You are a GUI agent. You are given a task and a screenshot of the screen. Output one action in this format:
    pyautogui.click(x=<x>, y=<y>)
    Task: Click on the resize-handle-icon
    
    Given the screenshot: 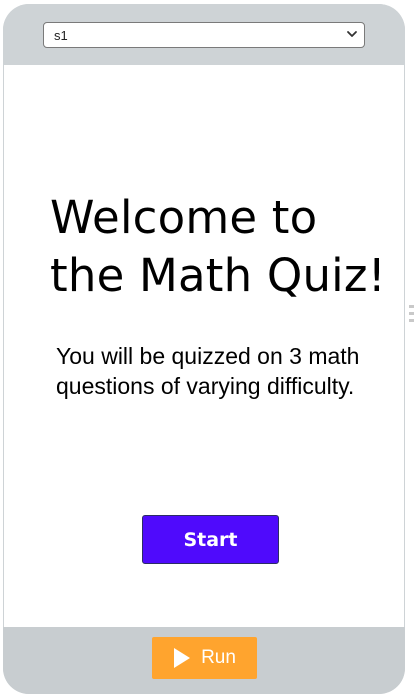 What is the action you would take?
    pyautogui.click(x=411, y=313)
    